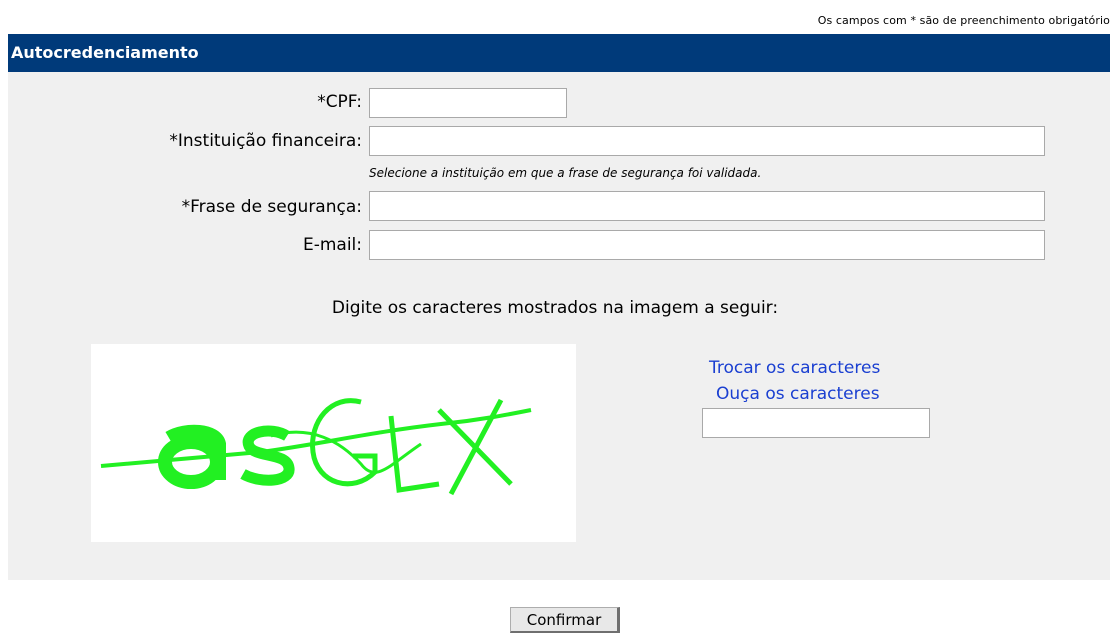 This screenshot has height=635, width=1110. What do you see at coordinates (707, 206) in the screenshot?
I see `frase-seguranca-input` at bounding box center [707, 206].